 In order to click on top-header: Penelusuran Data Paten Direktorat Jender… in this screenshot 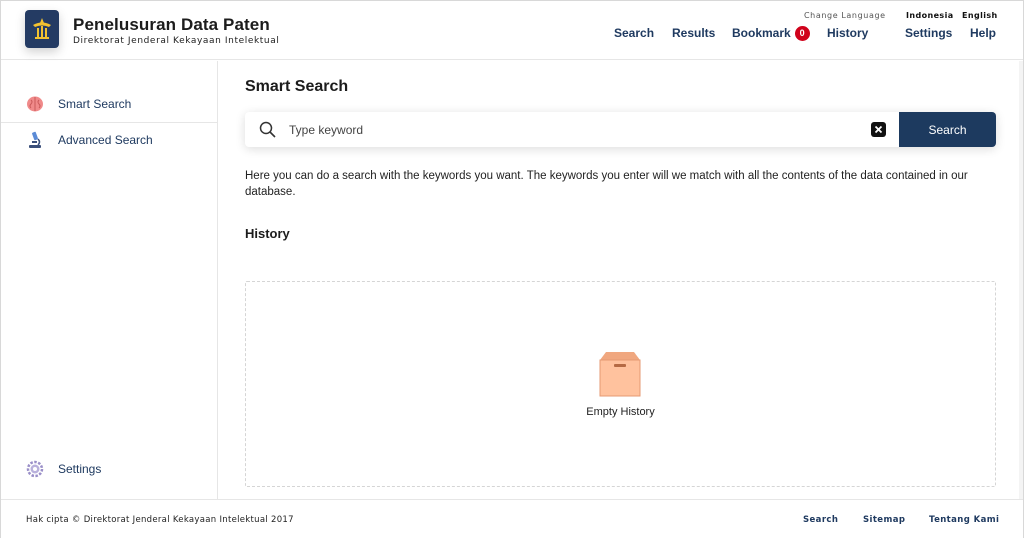, I will do `click(512, 30)`.